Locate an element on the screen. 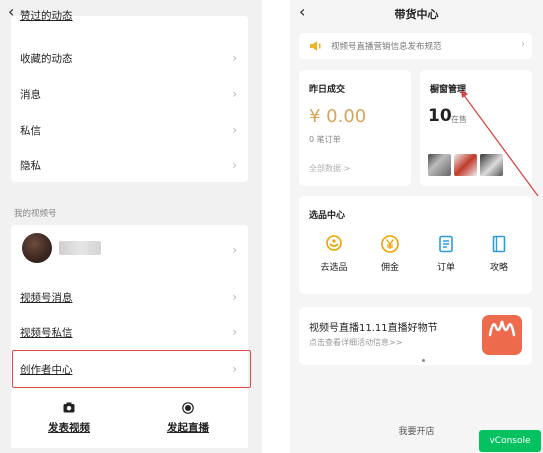  commission-label: 佣金 is located at coordinates (389, 268).